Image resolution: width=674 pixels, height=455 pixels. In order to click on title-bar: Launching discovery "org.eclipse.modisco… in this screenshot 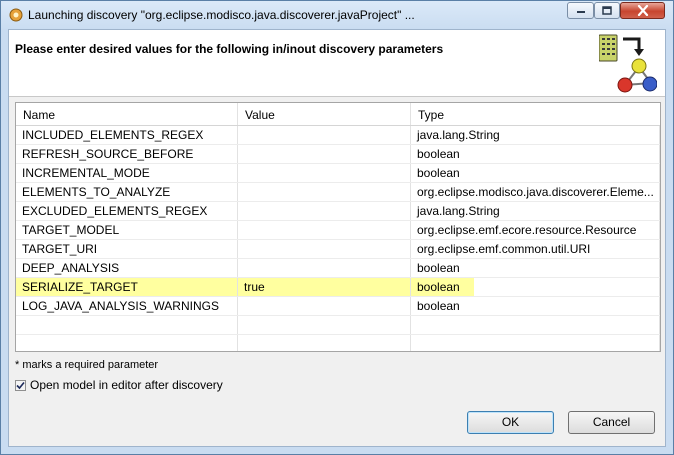, I will do `click(337, 15)`.